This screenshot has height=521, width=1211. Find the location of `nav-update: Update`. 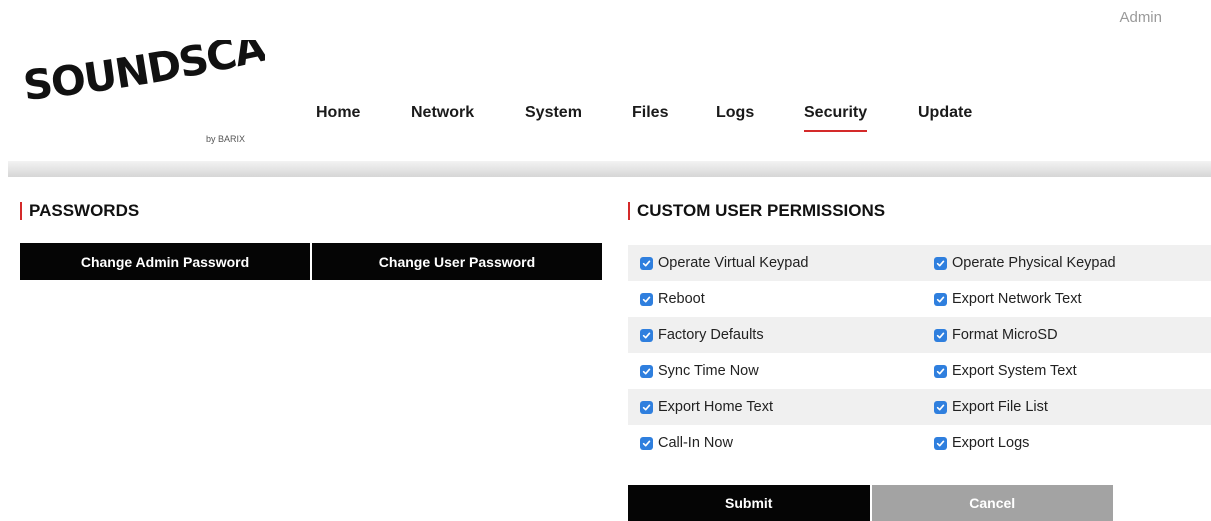

nav-update: Update is located at coordinates (945, 113).